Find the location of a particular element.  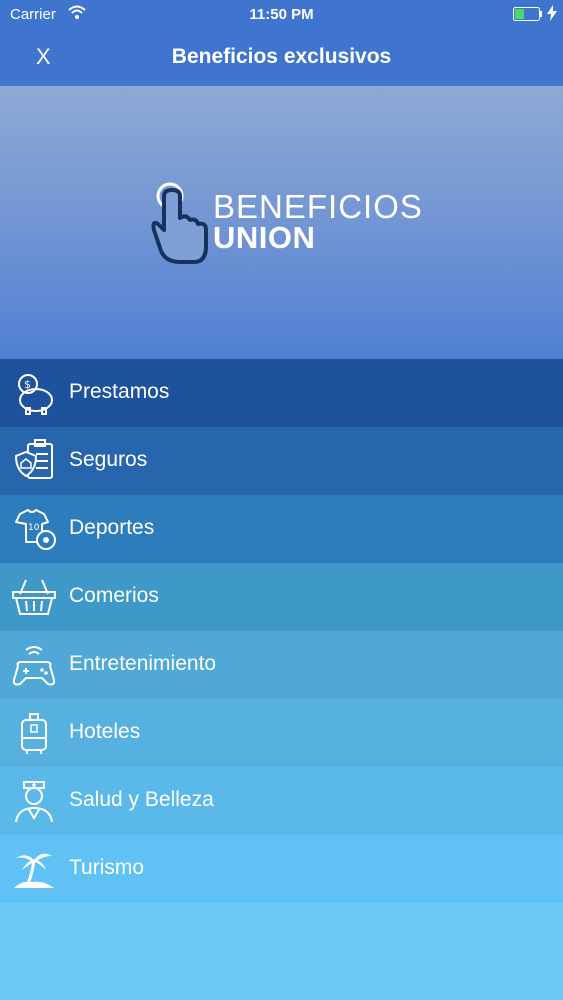

status-bar: Carrier 11:50 PM is located at coordinates (281, 15).